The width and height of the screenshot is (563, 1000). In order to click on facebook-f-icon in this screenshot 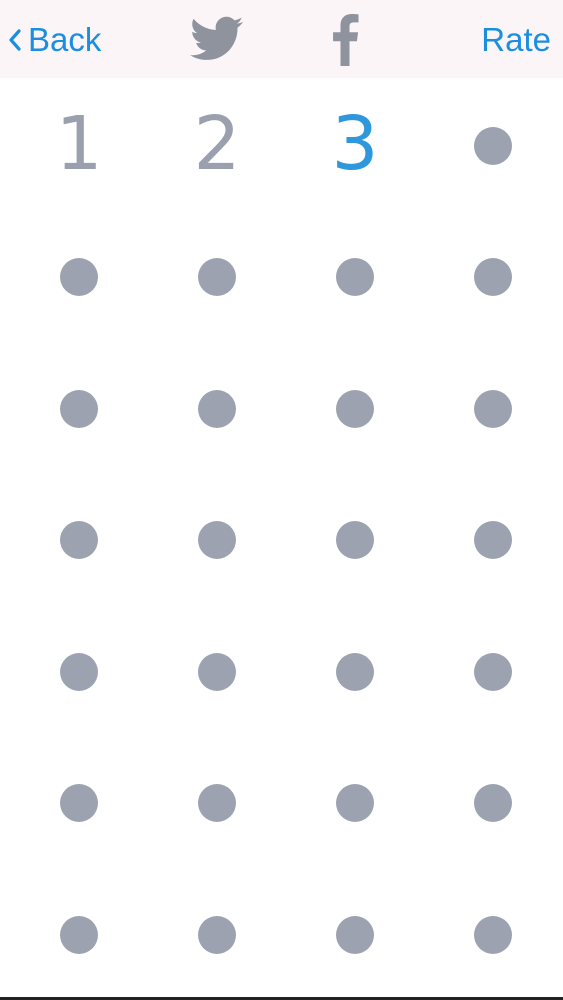, I will do `click(346, 40)`.